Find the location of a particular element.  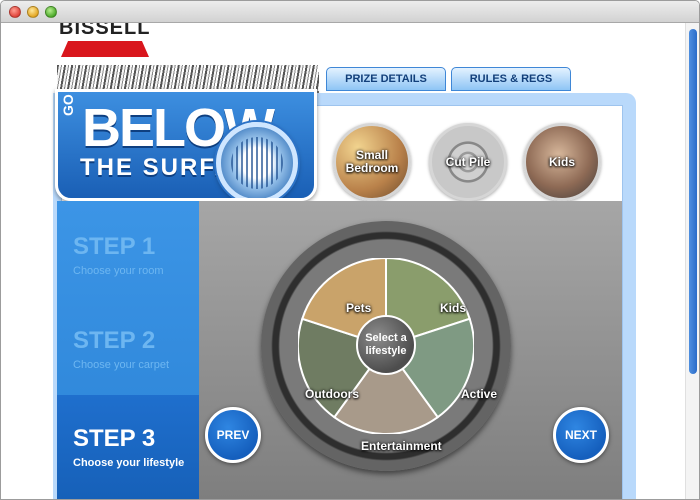

vertical-scrollbar is located at coordinates (692, 261).